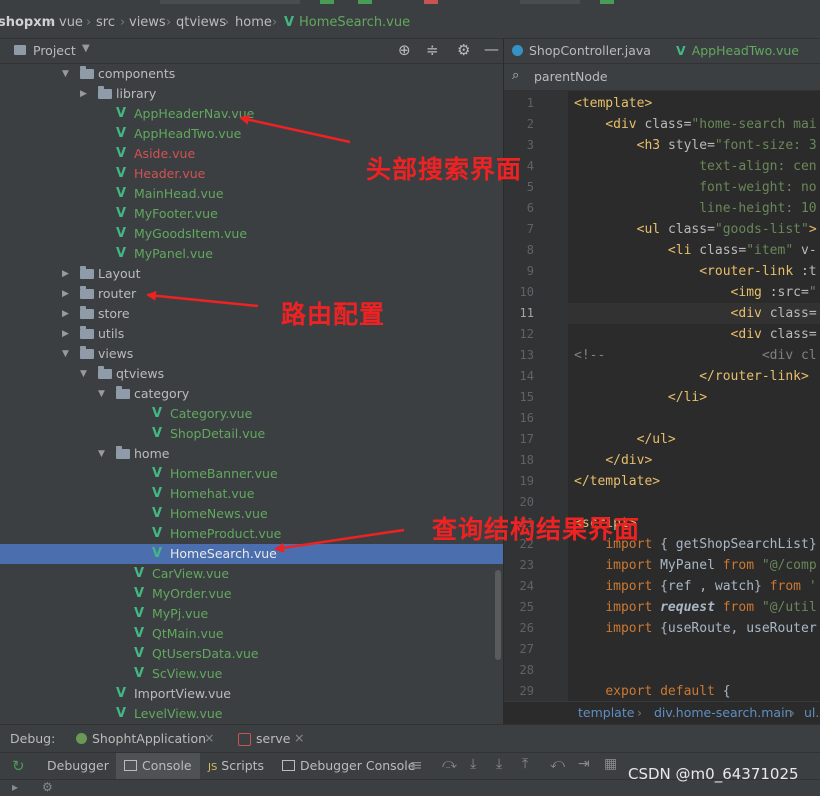 The image size is (820, 796). I want to click on settings-icon: ⚙, so click(47, 787).